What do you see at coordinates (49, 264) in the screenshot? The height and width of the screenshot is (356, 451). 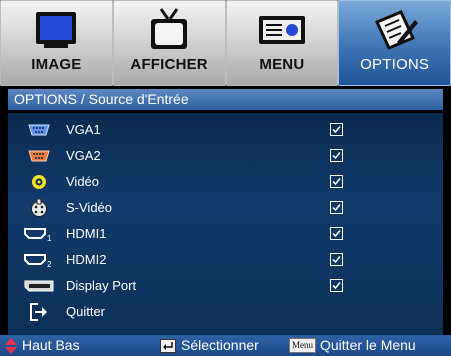 I see `svg-text: 2` at bounding box center [49, 264].